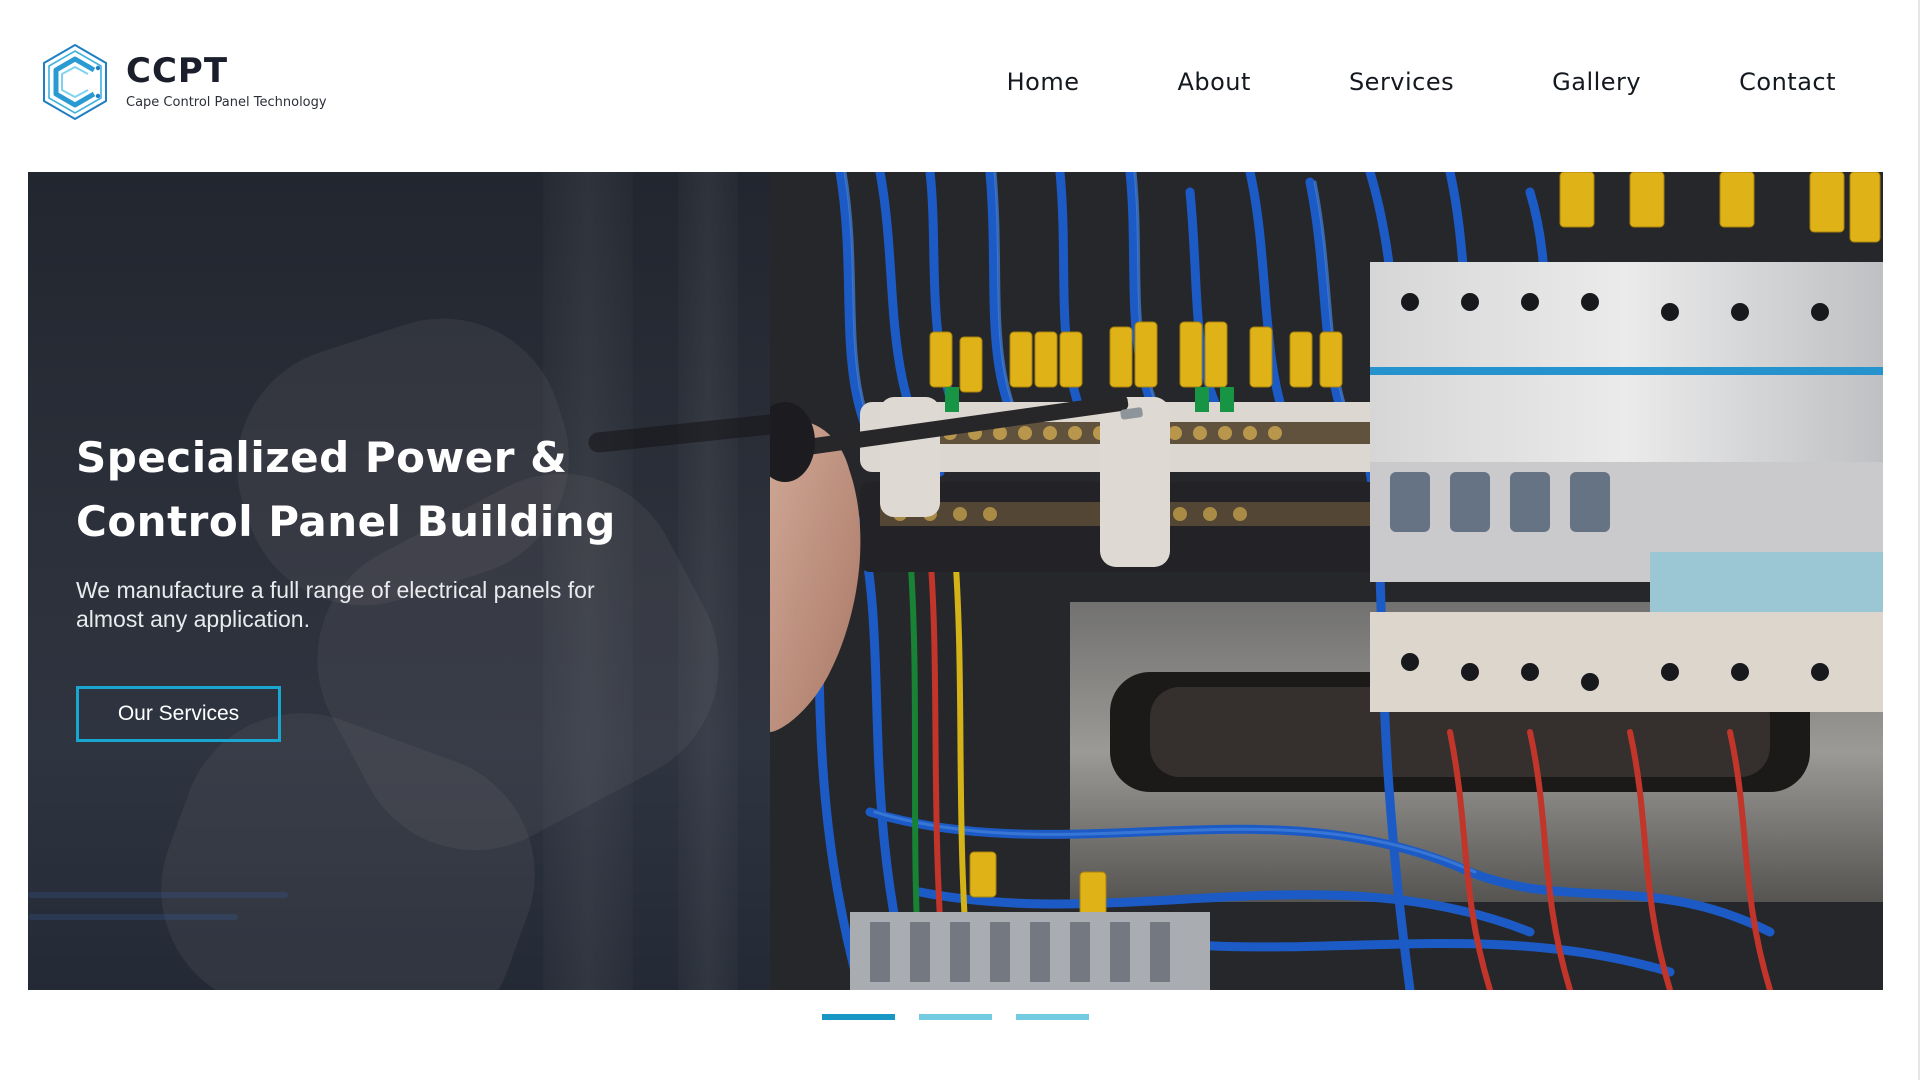 Image resolution: width=1920 pixels, height=1080 pixels. I want to click on nav-item-gallery: Gallery, so click(1596, 82).